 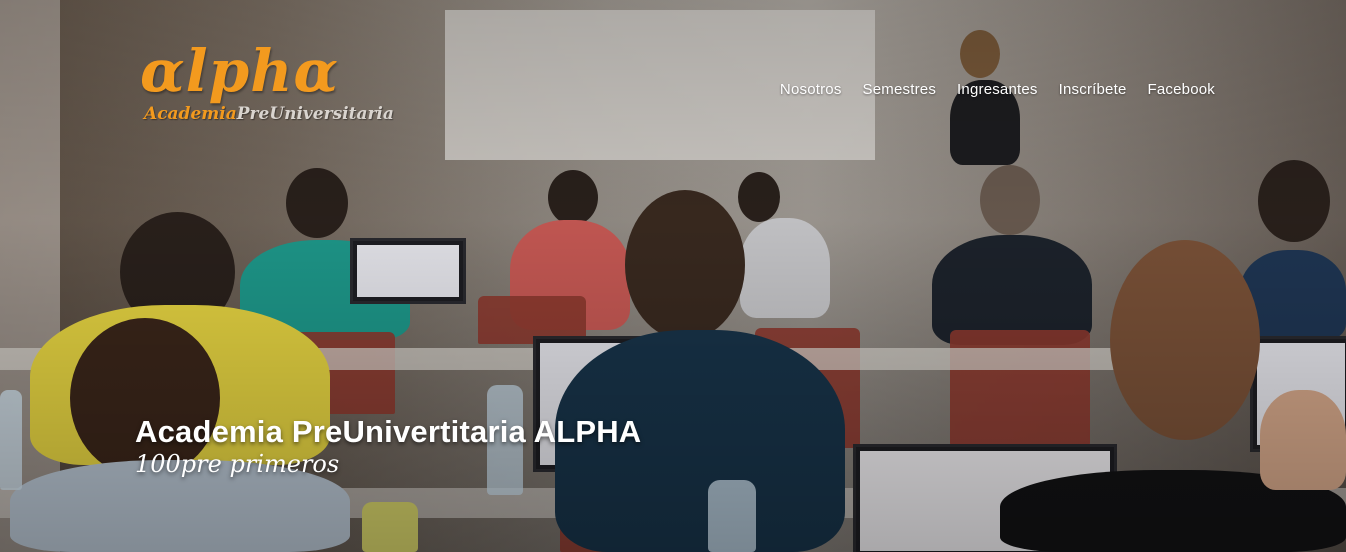 What do you see at coordinates (240, 71) in the screenshot?
I see `logo-wordmark: αlphα` at bounding box center [240, 71].